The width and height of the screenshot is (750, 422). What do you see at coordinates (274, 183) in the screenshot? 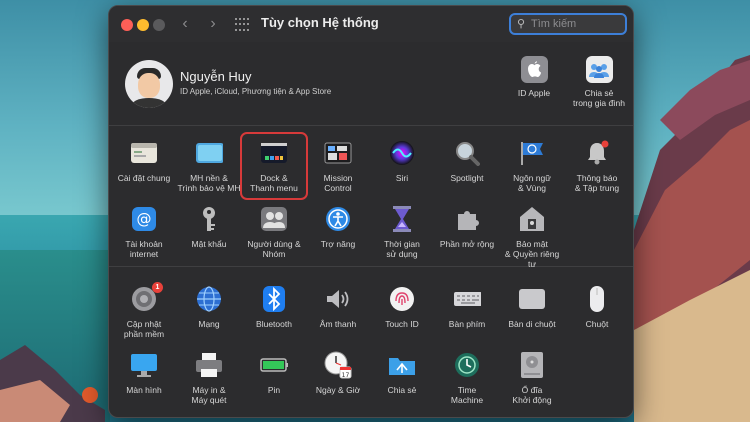
I see `pref-label: Dock & Thanh menu` at bounding box center [274, 183].